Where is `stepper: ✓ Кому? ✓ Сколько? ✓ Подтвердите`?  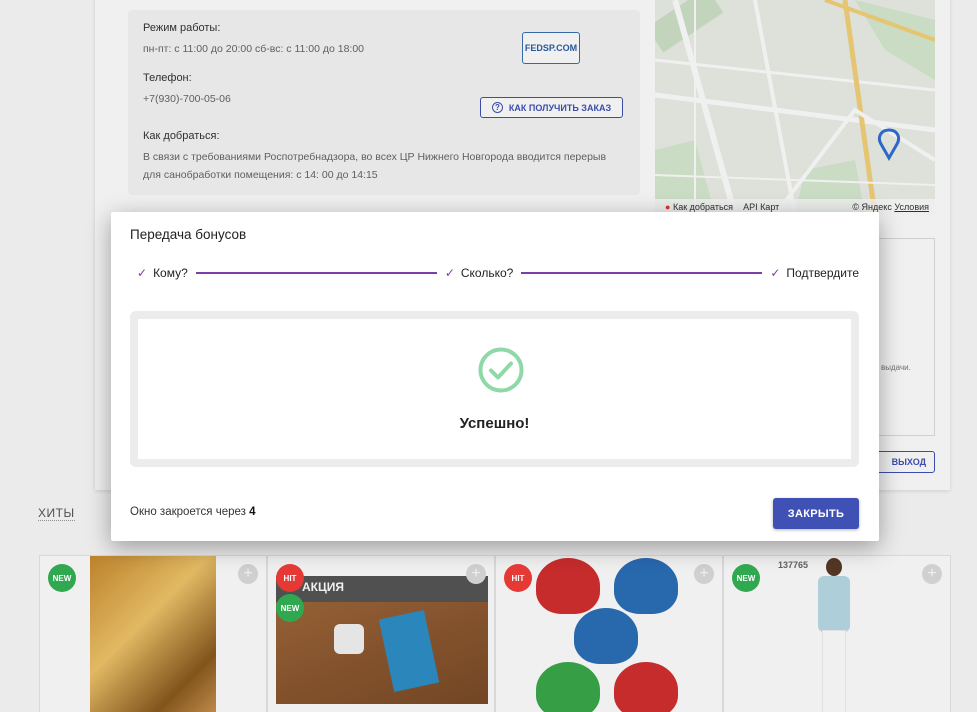 stepper: ✓ Кому? ✓ Сколько? ✓ Подтвердите is located at coordinates (498, 273).